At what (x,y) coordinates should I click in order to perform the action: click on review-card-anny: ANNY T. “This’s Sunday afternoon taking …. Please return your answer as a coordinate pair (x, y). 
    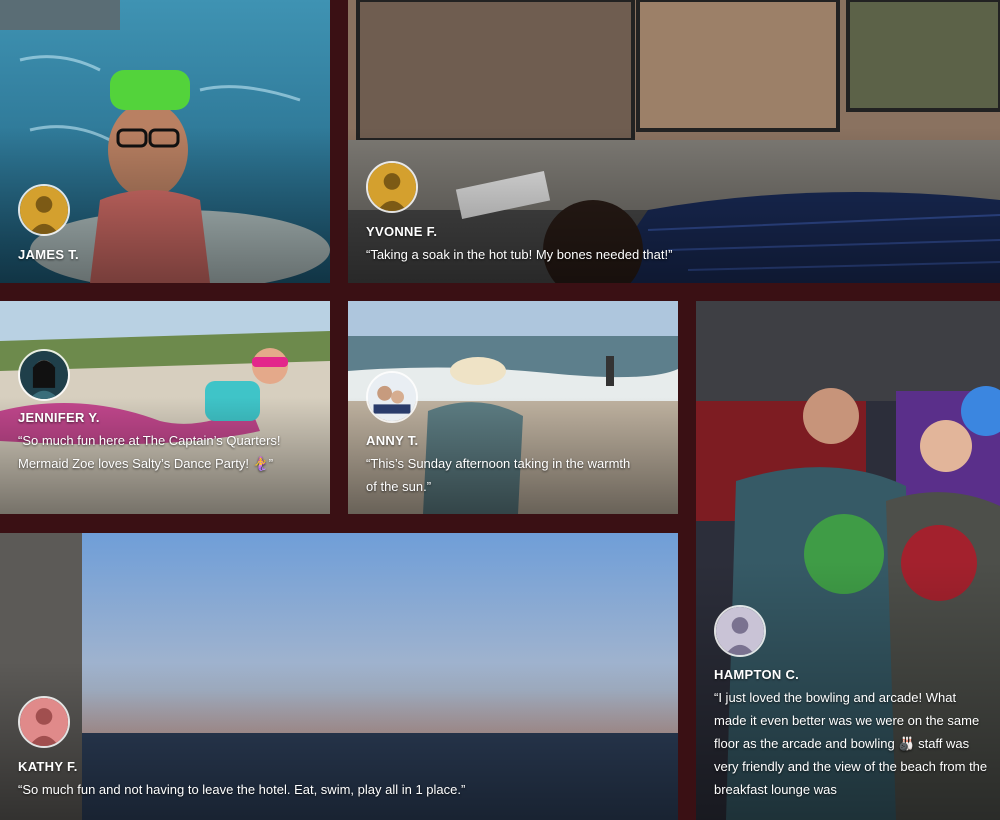
    Looking at the image, I should click on (513, 407).